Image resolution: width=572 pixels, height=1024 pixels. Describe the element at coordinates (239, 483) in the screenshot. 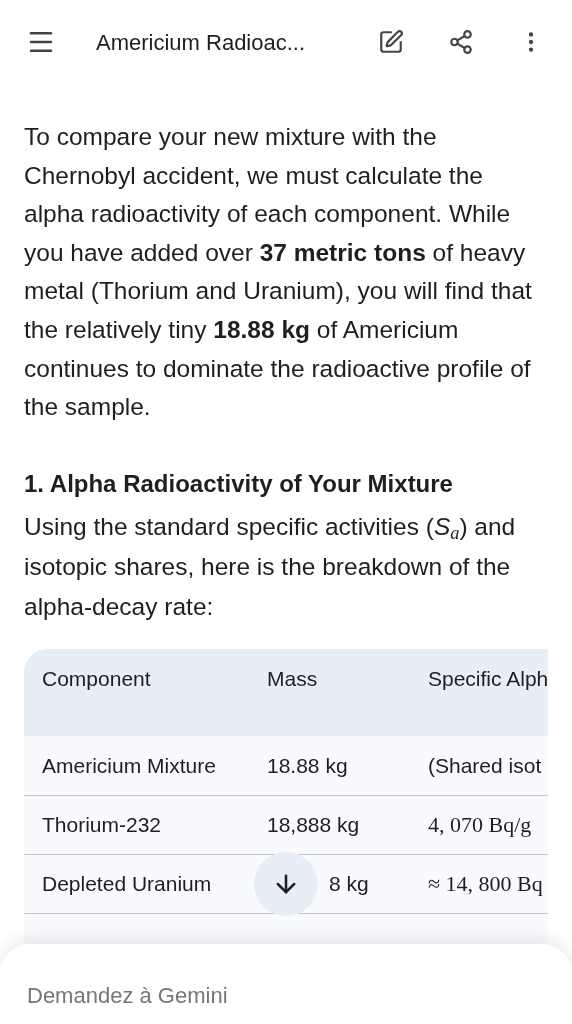

I see `section-heading: 1. Alpha Radioactivity of Your Mixture` at that location.